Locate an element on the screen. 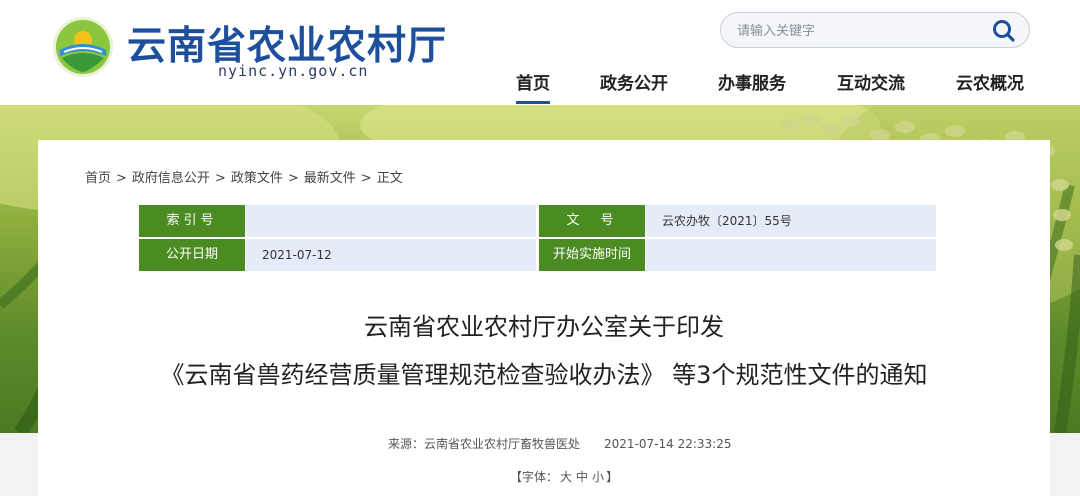  font-size-large: 大 is located at coordinates (566, 477).